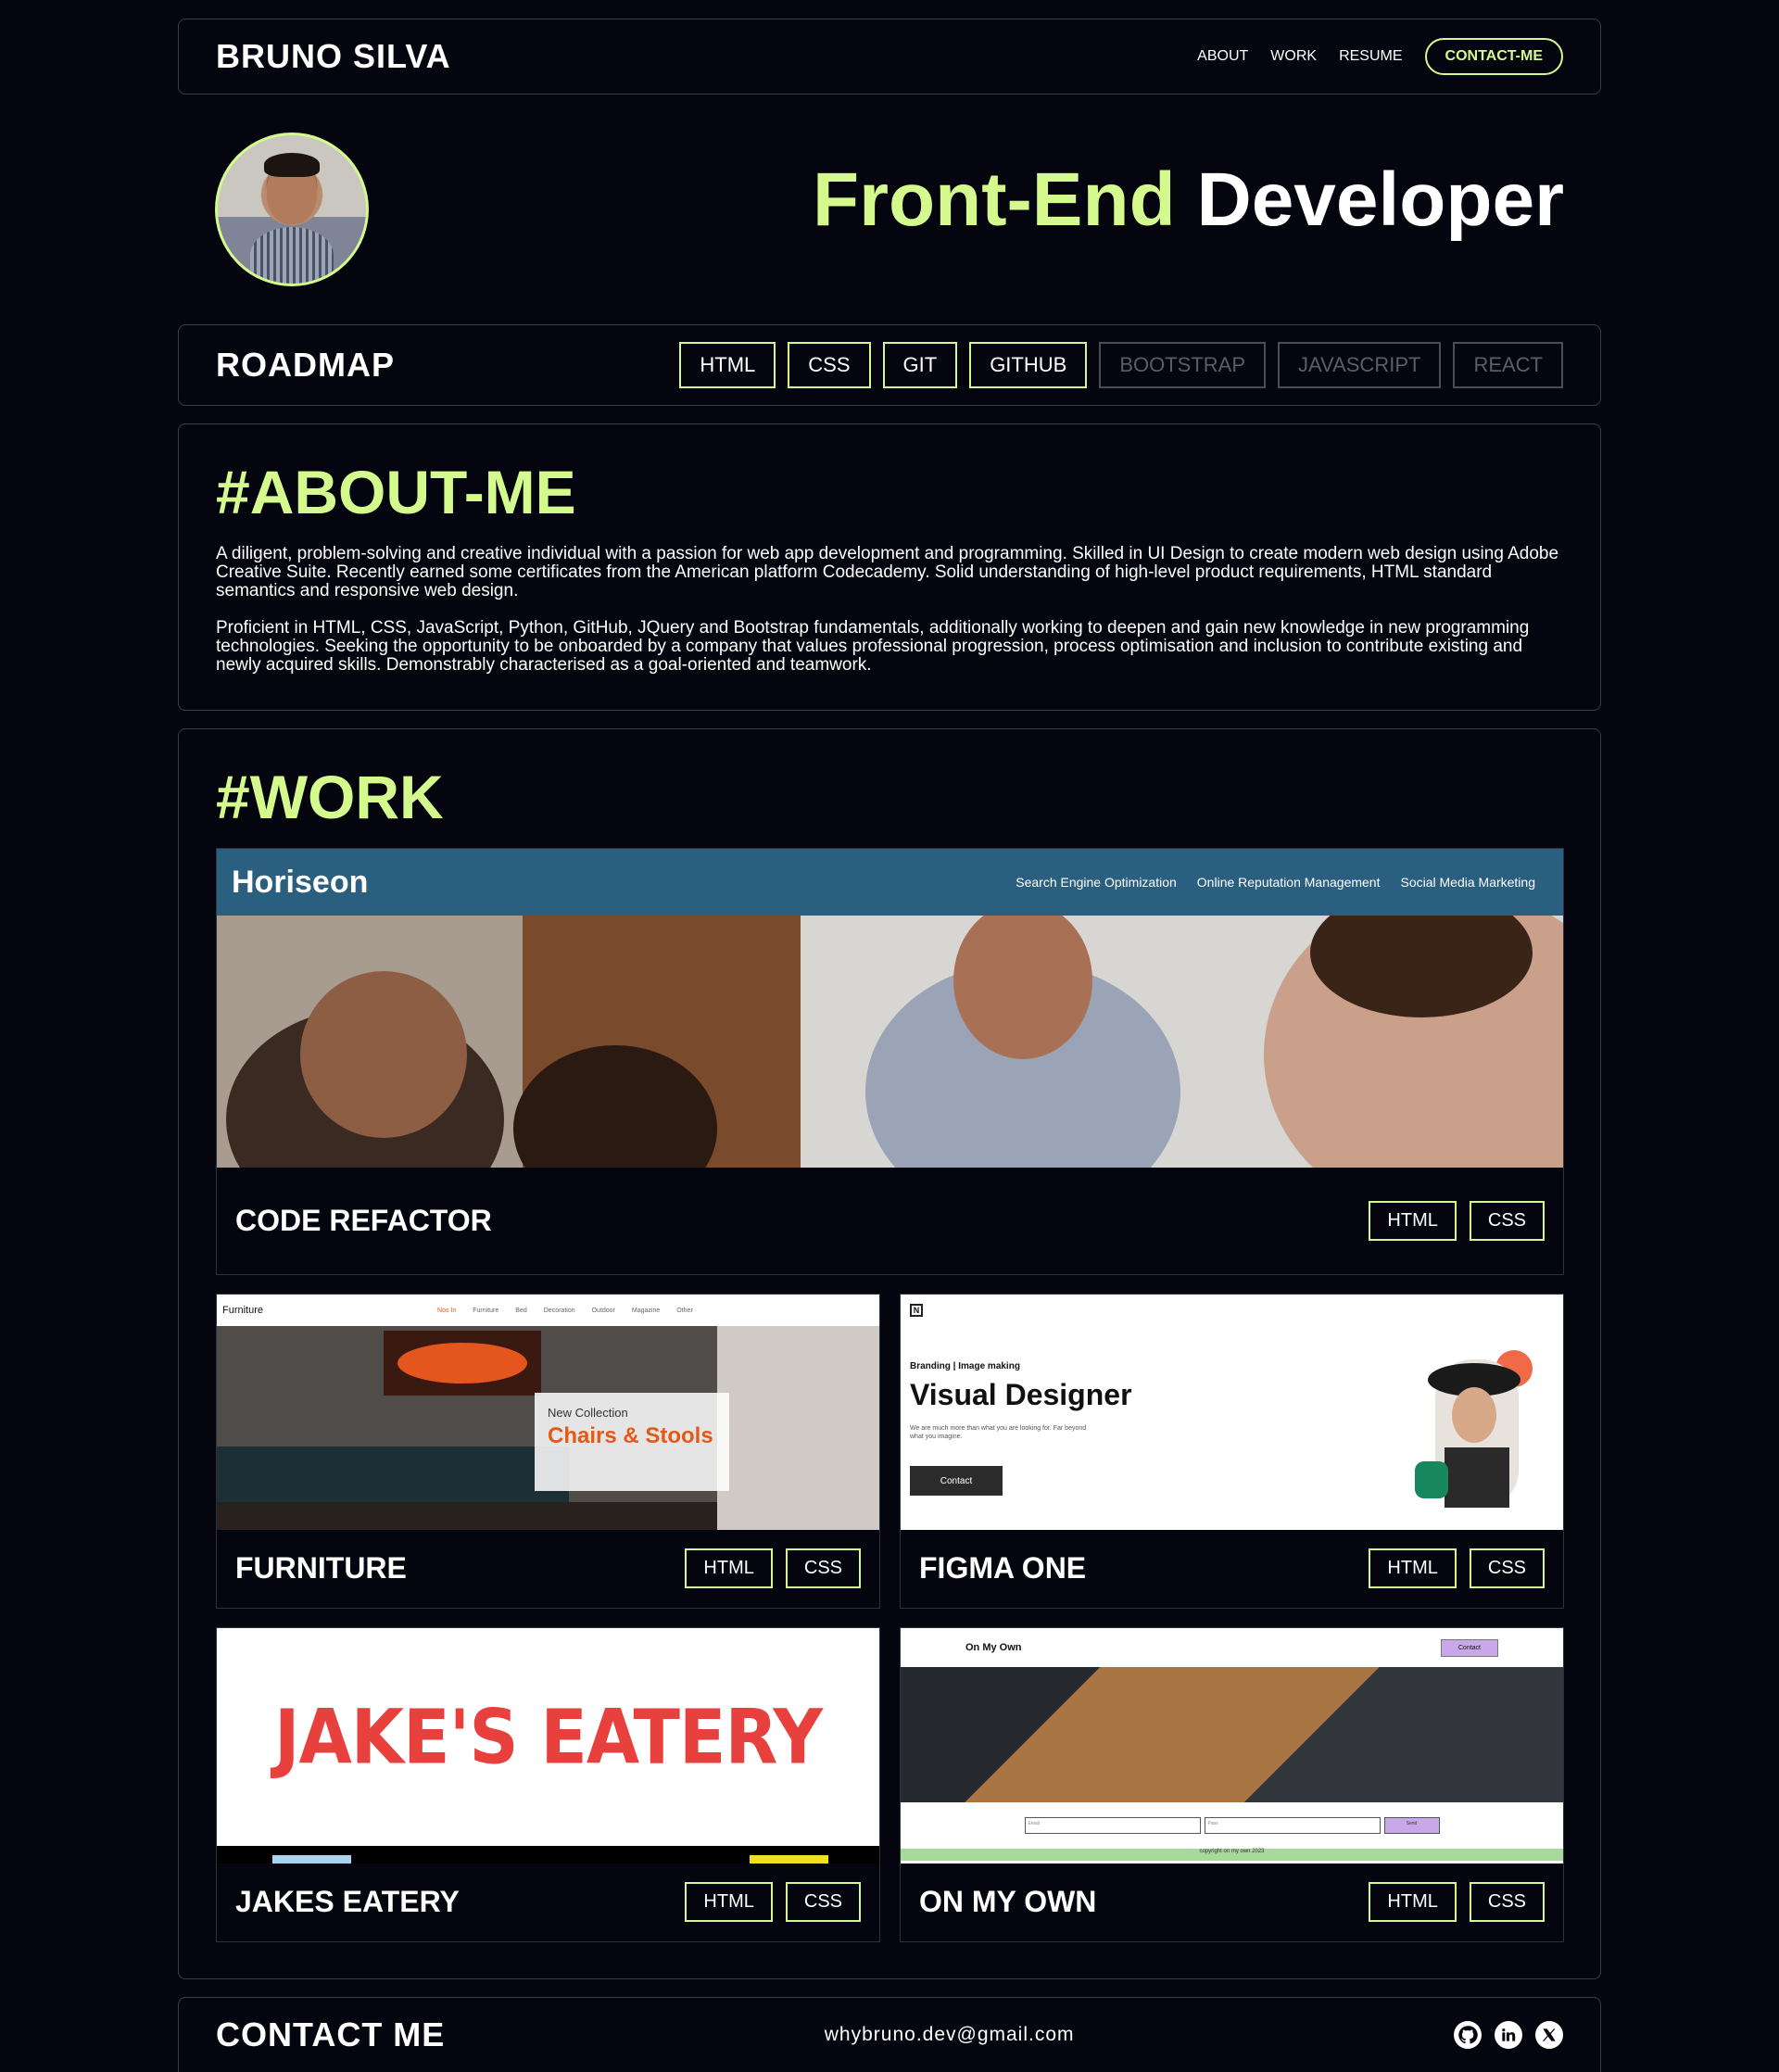  What do you see at coordinates (1222, 56) in the screenshot?
I see `nav-about-link: ABOUT` at bounding box center [1222, 56].